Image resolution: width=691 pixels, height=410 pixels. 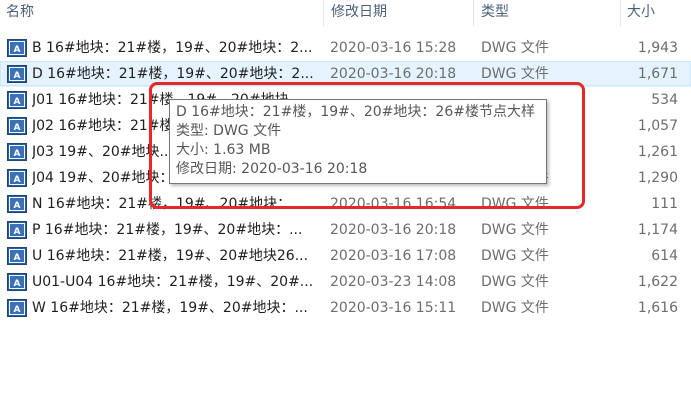 What do you see at coordinates (657, 230) in the screenshot?
I see `file-size: 1,174` at bounding box center [657, 230].